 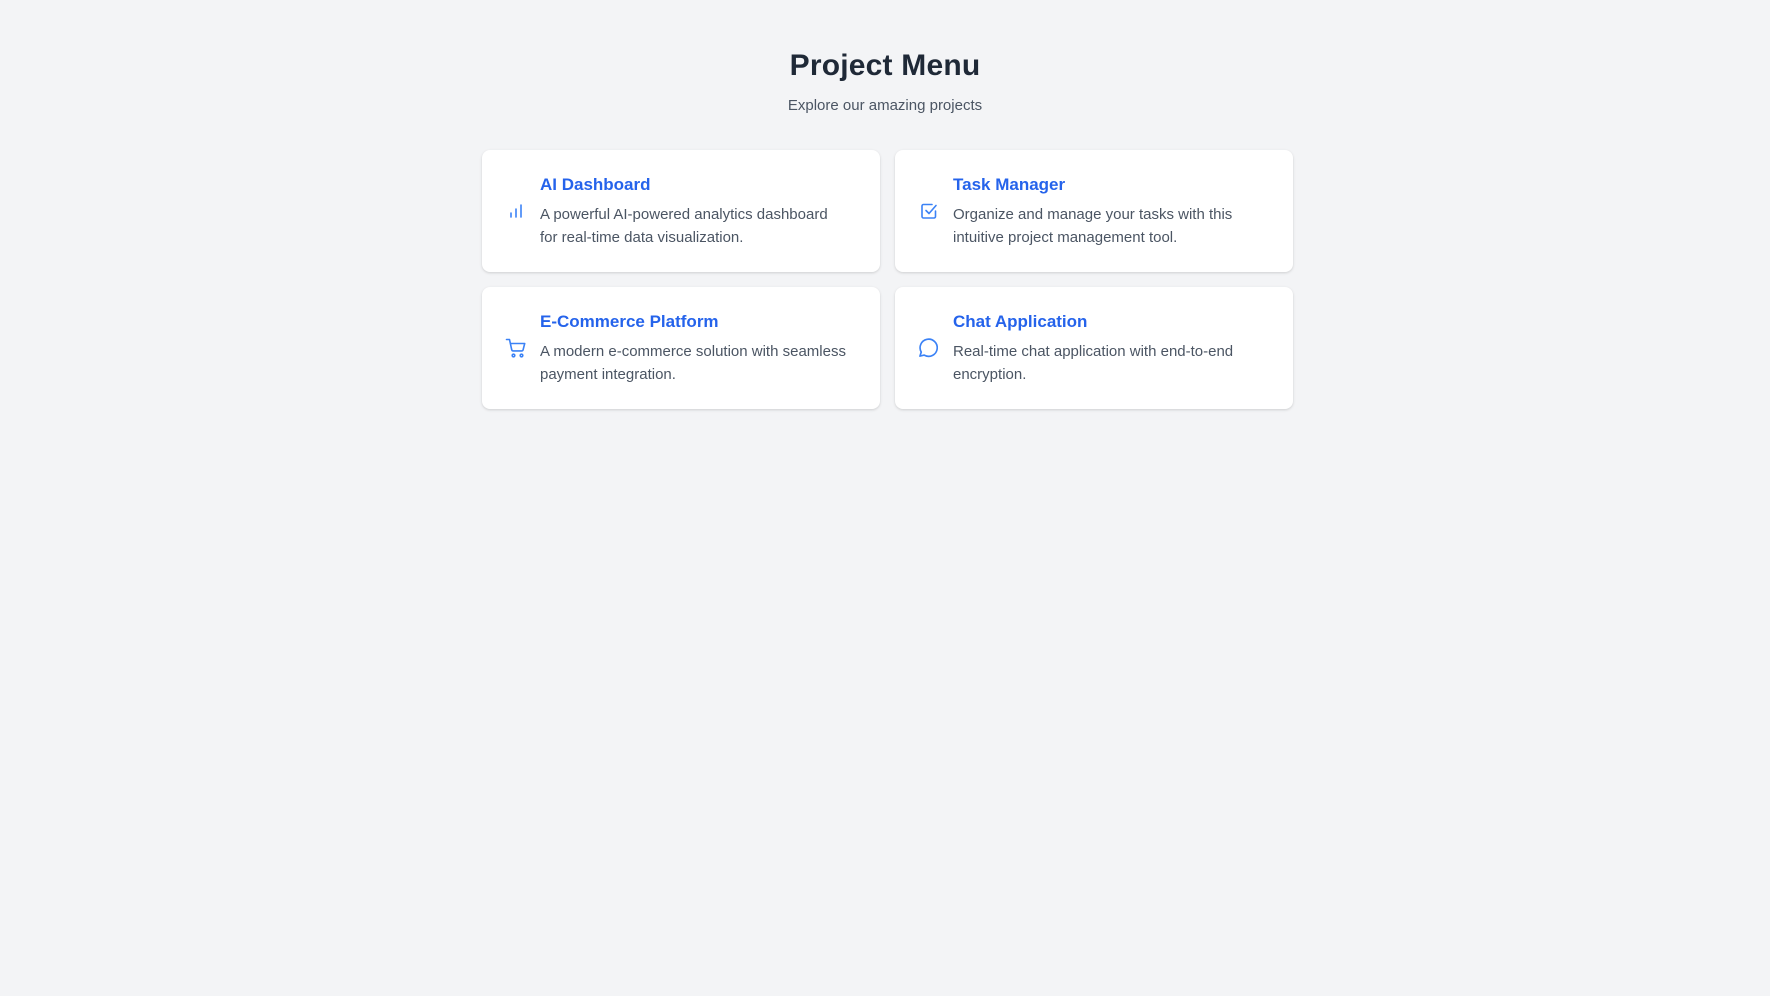 What do you see at coordinates (1093, 322) in the screenshot?
I see `project-title: Chat Application` at bounding box center [1093, 322].